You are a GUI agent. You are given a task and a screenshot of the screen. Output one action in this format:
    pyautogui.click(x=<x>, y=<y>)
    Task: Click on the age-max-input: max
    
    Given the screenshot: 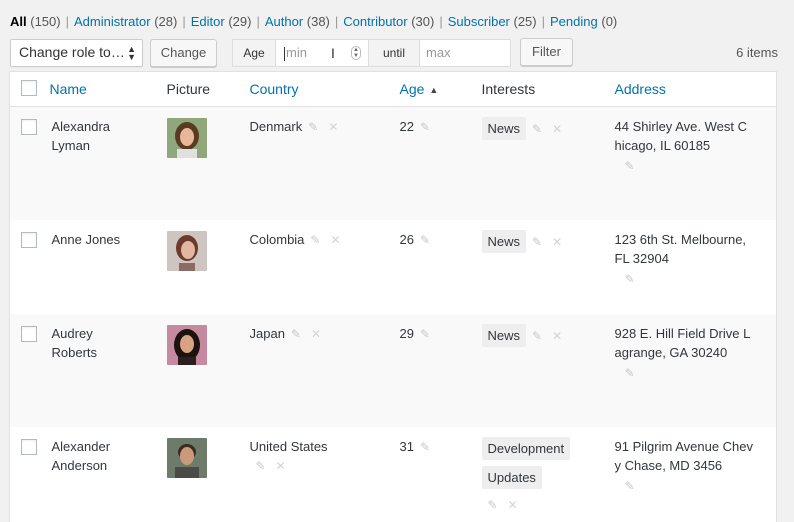 What is the action you would take?
    pyautogui.click(x=465, y=53)
    